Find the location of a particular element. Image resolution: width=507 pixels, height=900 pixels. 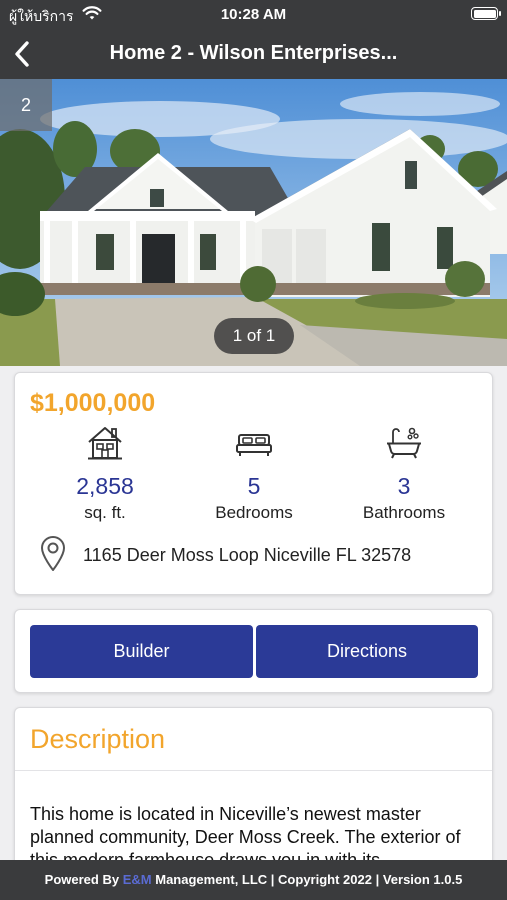

clock: 10:28 AM is located at coordinates (253, 14).